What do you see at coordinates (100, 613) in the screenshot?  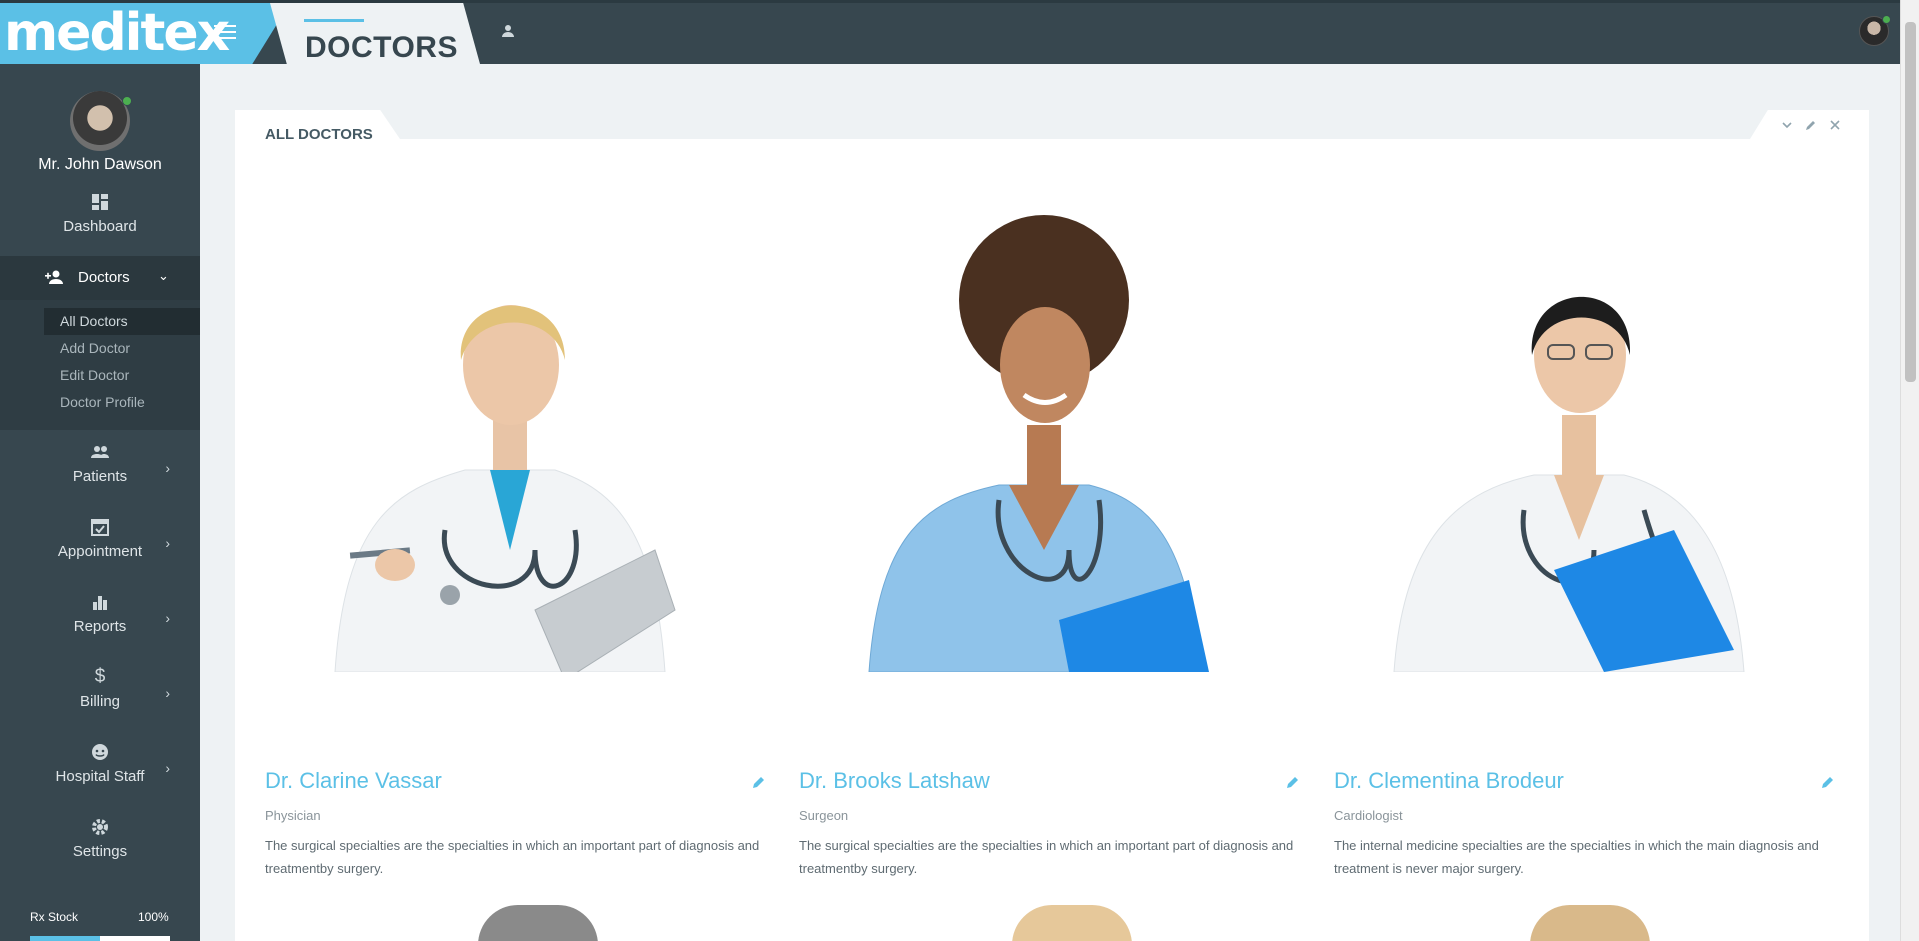 I see `sidebar-item-reports: Reports ›` at bounding box center [100, 613].